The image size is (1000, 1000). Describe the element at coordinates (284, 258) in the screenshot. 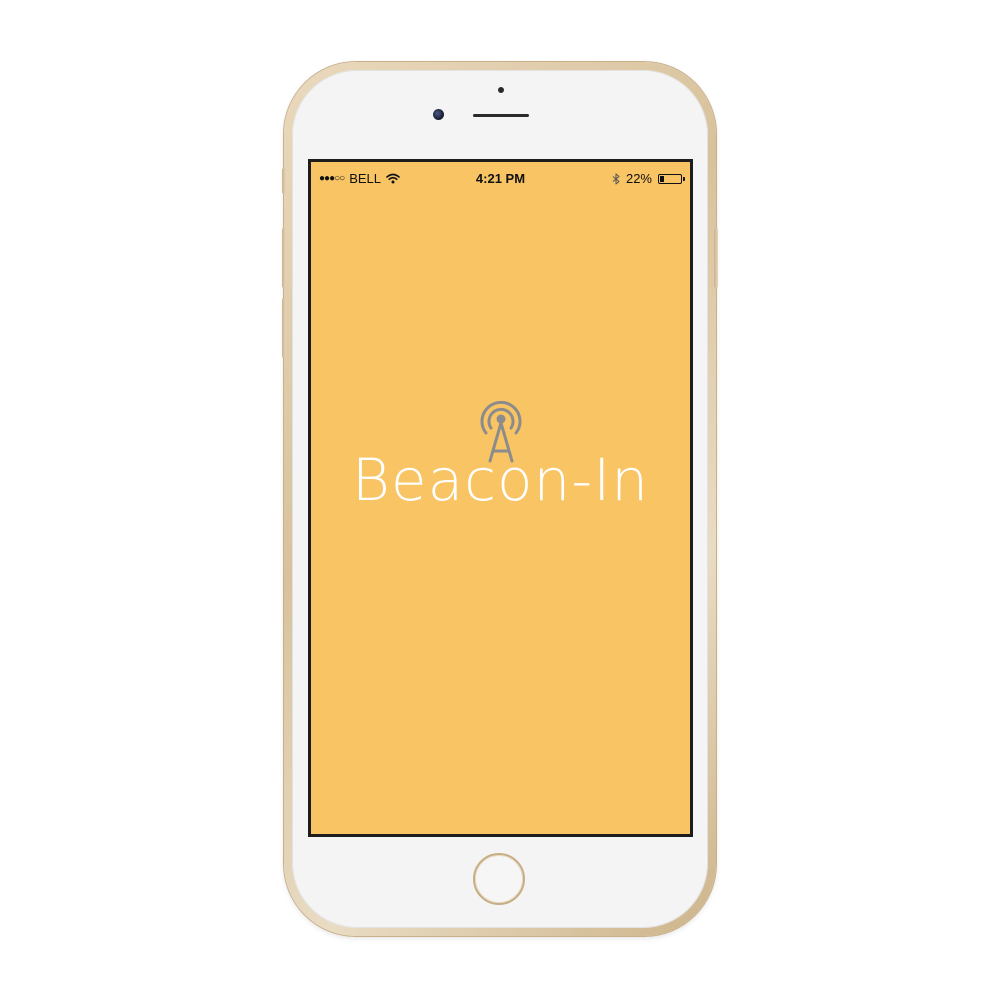

I see `volume-up-button` at that location.